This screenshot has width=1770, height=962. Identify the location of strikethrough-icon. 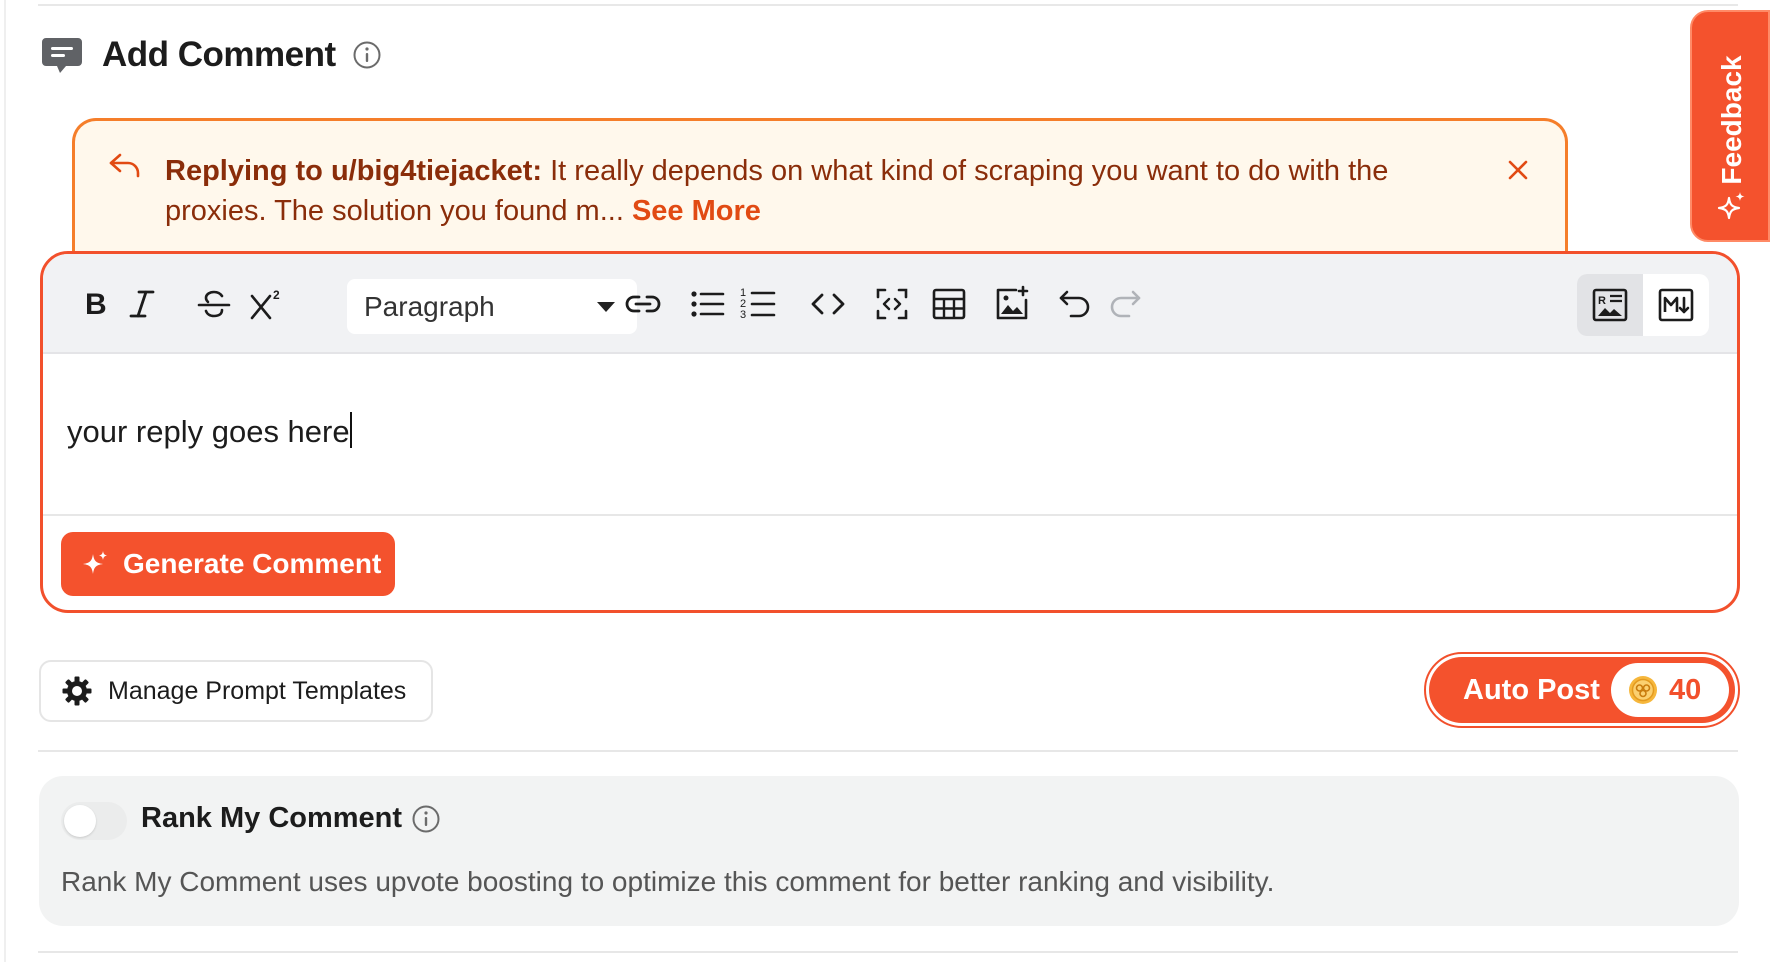
(214, 304).